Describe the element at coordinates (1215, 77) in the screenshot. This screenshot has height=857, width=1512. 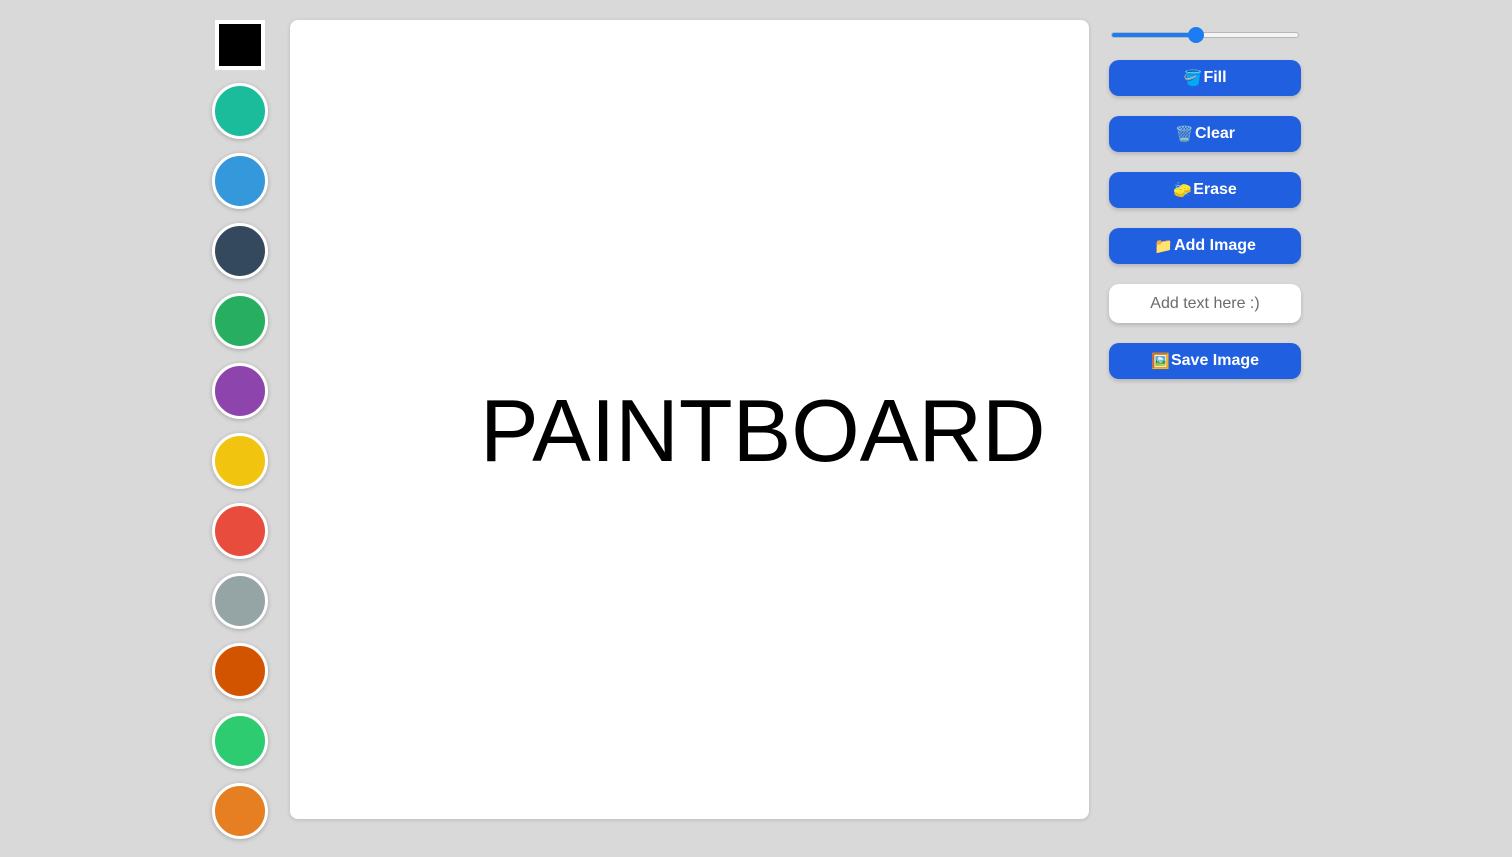
I see `fill-button-label: Fill` at that location.